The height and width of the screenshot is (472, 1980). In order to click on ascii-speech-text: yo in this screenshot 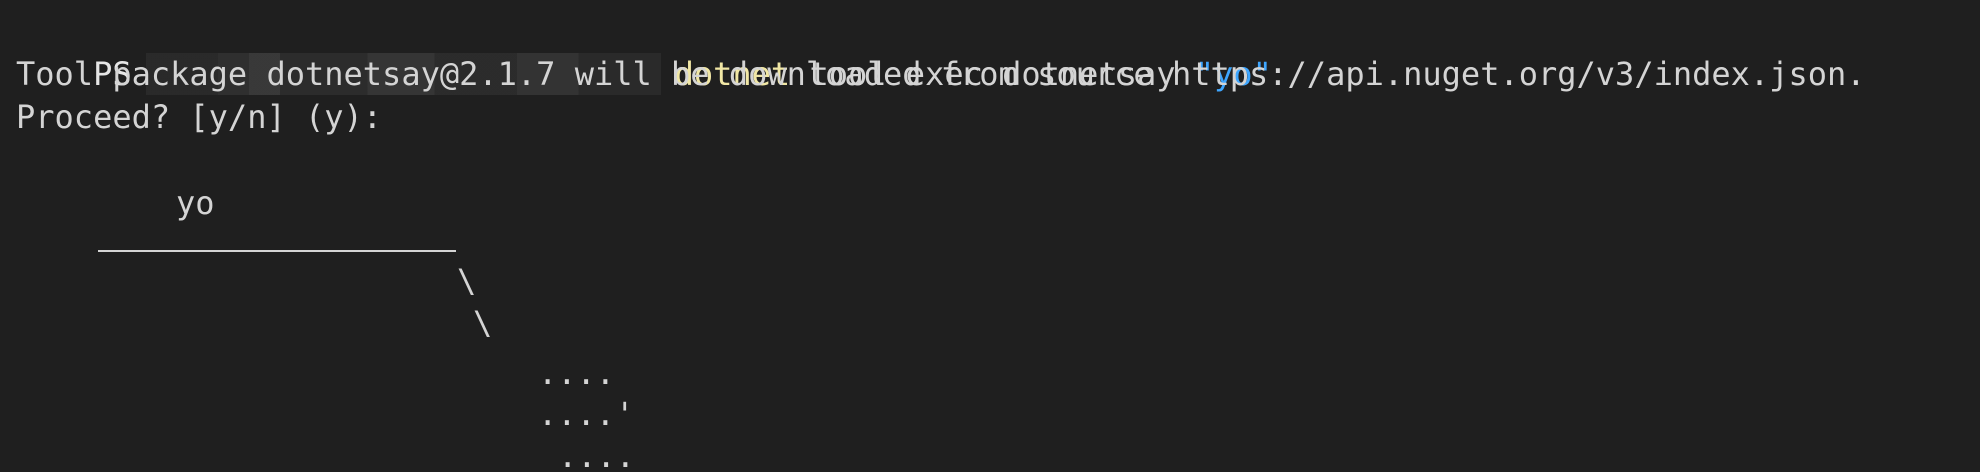, I will do `click(195, 203)`.